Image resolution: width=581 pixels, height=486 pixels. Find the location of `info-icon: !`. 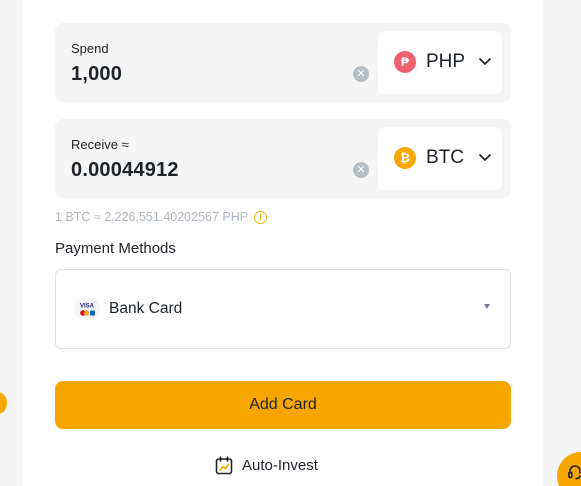

info-icon: ! is located at coordinates (261, 217).